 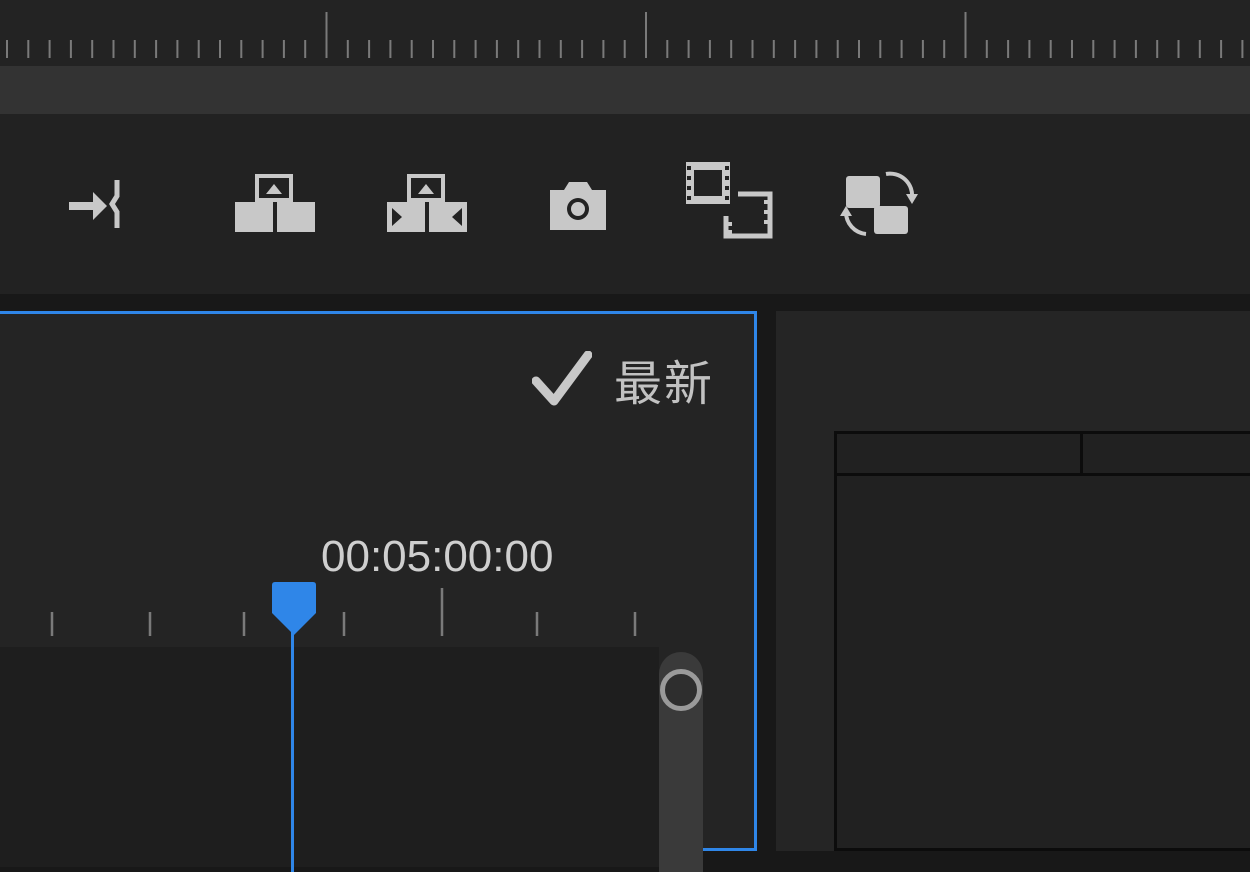 I want to click on header-divider, so click(x=1081, y=455).